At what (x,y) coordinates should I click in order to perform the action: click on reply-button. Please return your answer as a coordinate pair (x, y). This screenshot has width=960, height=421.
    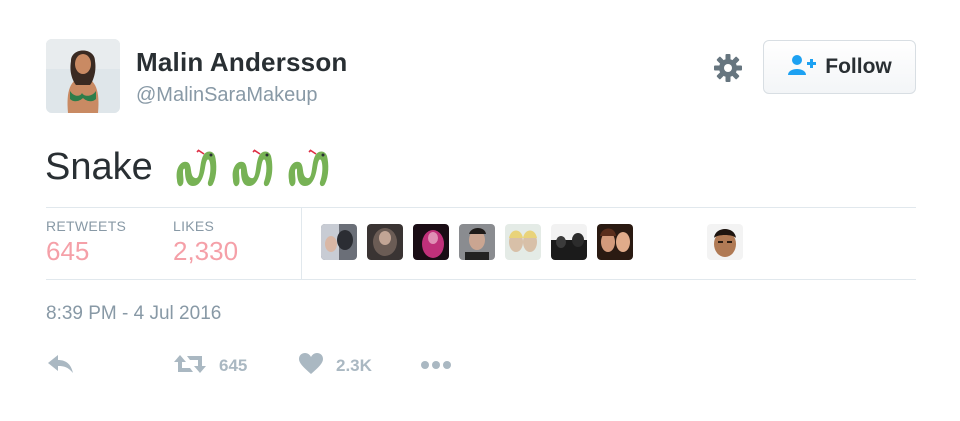
    Looking at the image, I should click on (61, 366).